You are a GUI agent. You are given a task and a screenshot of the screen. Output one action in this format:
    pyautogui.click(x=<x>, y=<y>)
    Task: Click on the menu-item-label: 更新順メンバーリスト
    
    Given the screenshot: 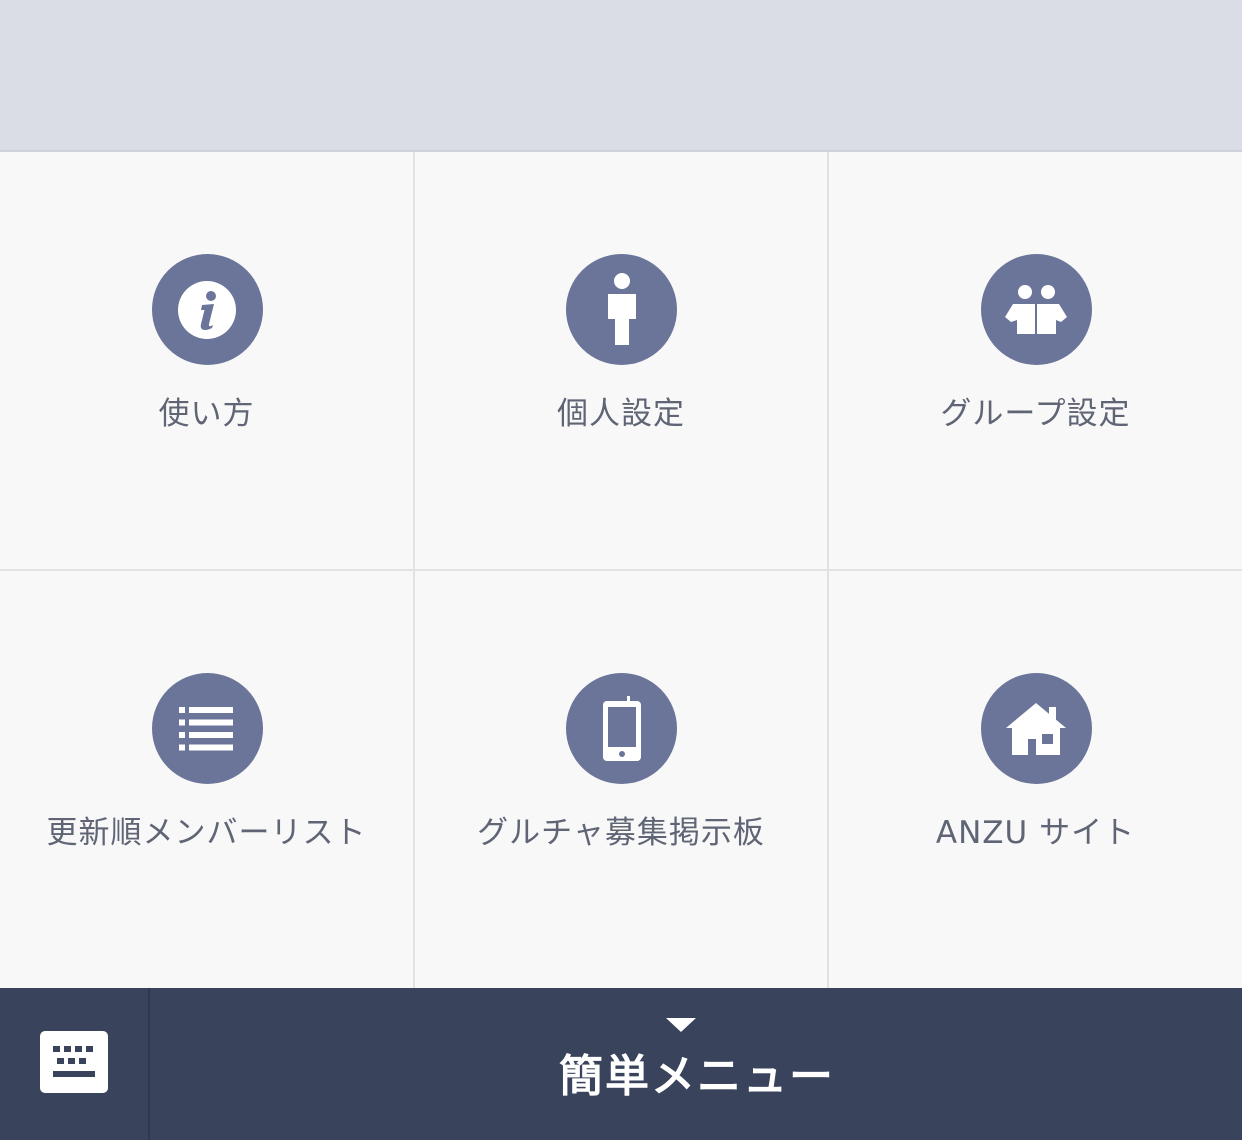 What is the action you would take?
    pyautogui.click(x=206, y=833)
    